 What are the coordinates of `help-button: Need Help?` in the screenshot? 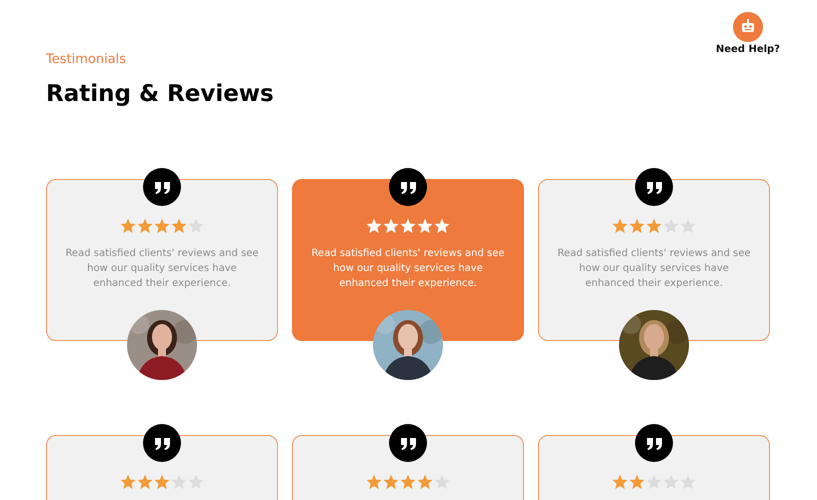 It's located at (748, 33).